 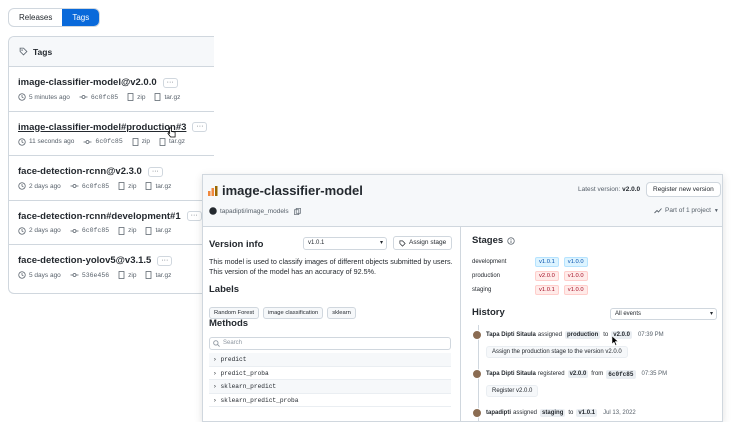 What do you see at coordinates (341, 313) in the screenshot?
I see `label-pill: sklearn` at bounding box center [341, 313].